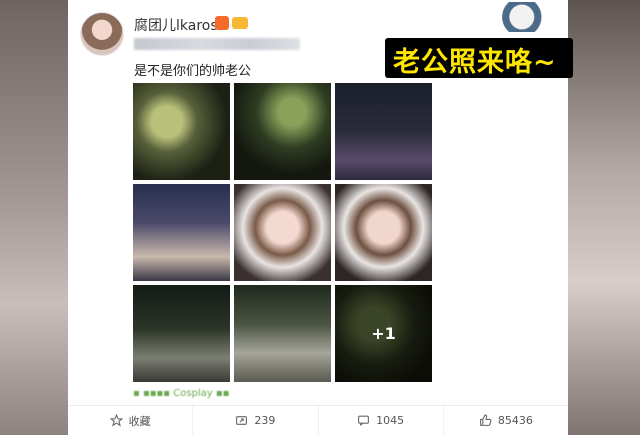 The height and width of the screenshot is (435, 640). What do you see at coordinates (240, 23) in the screenshot?
I see `crown-badge-icon` at bounding box center [240, 23].